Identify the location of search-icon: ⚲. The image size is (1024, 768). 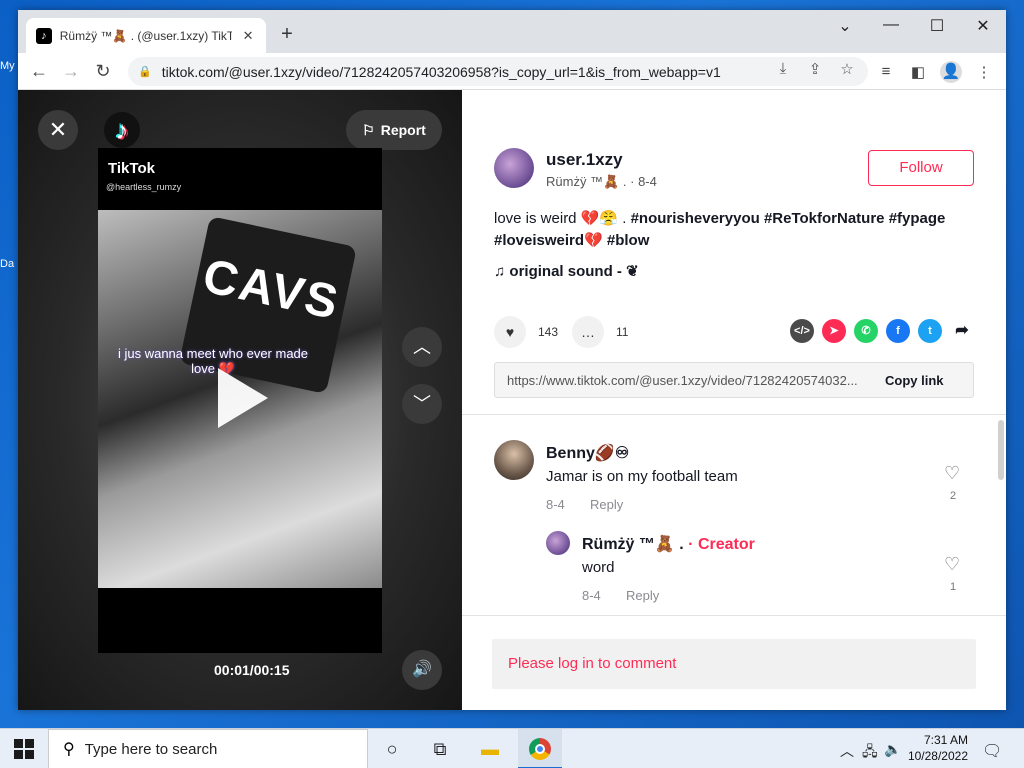
(69, 749).